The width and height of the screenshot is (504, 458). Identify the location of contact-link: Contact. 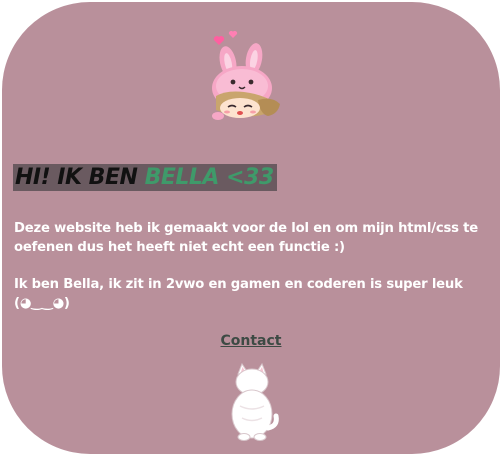
(251, 341).